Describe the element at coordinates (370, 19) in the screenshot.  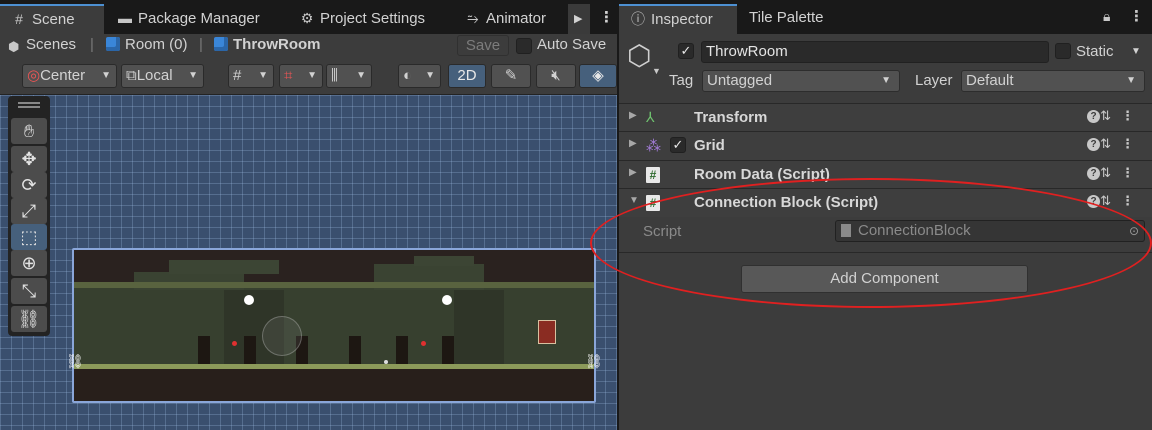
I see `tab-project-settings: ⚙ Project Settings` at that location.